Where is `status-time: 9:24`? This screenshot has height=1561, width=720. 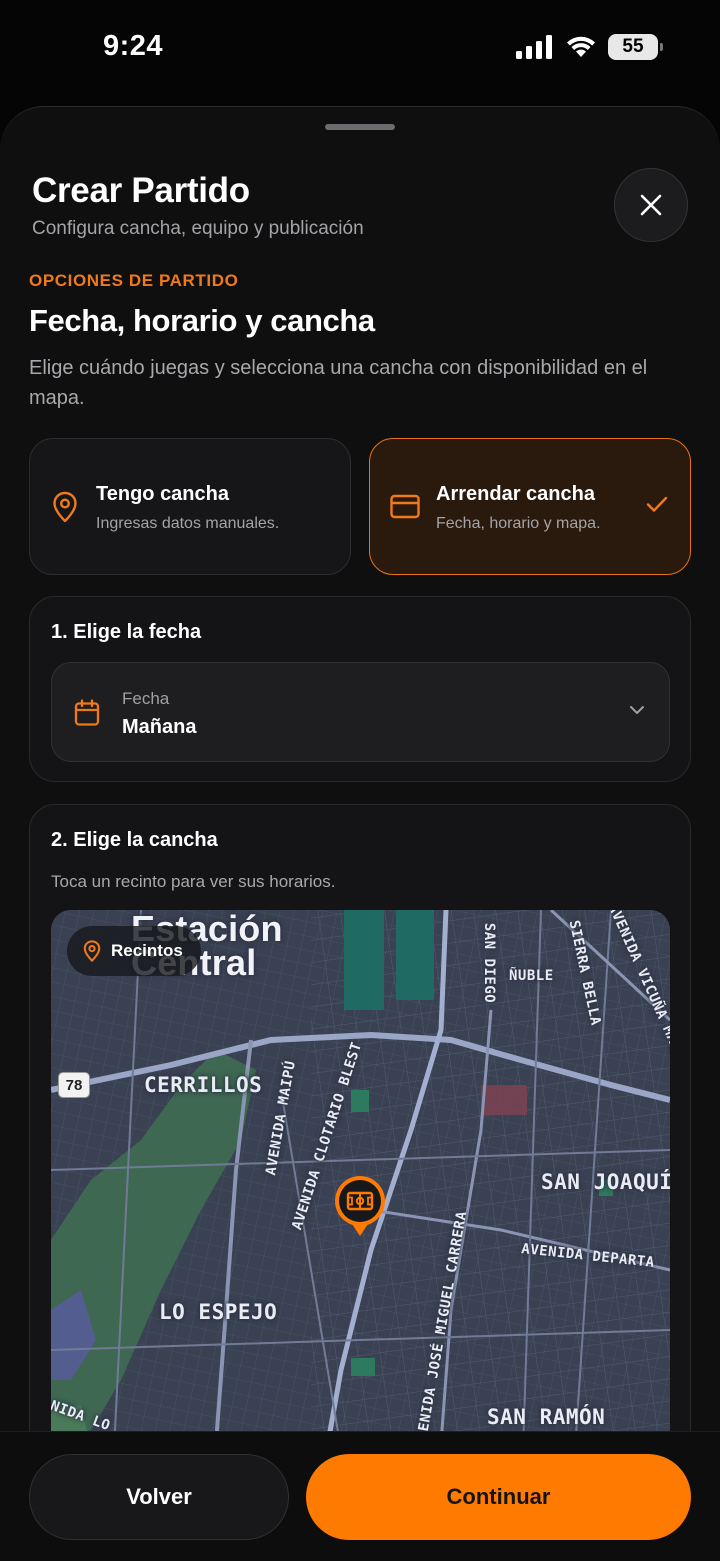 status-time: 9:24 is located at coordinates (133, 46).